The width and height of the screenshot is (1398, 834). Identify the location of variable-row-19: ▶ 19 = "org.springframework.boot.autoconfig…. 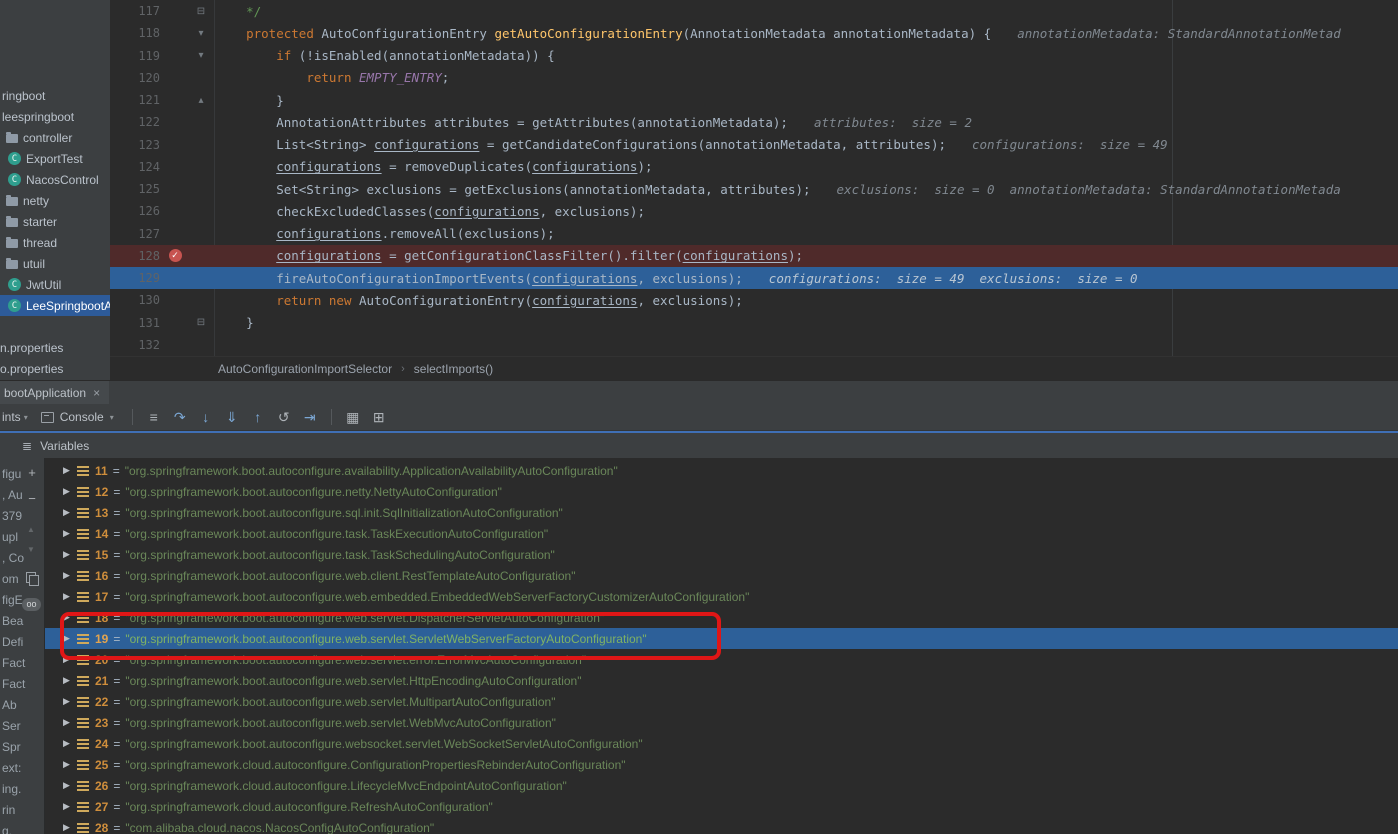
(721, 638).